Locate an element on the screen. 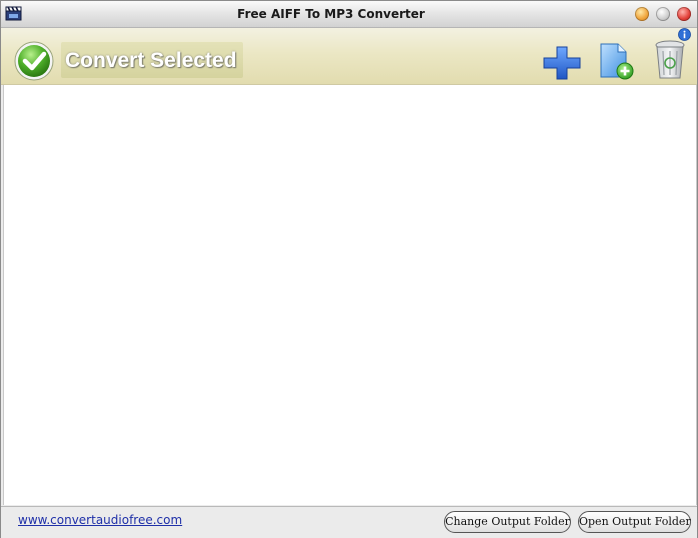 Image resolution: width=698 pixels, height=538 pixels. change-output-folder-button: Change Output Folder is located at coordinates (507, 522).